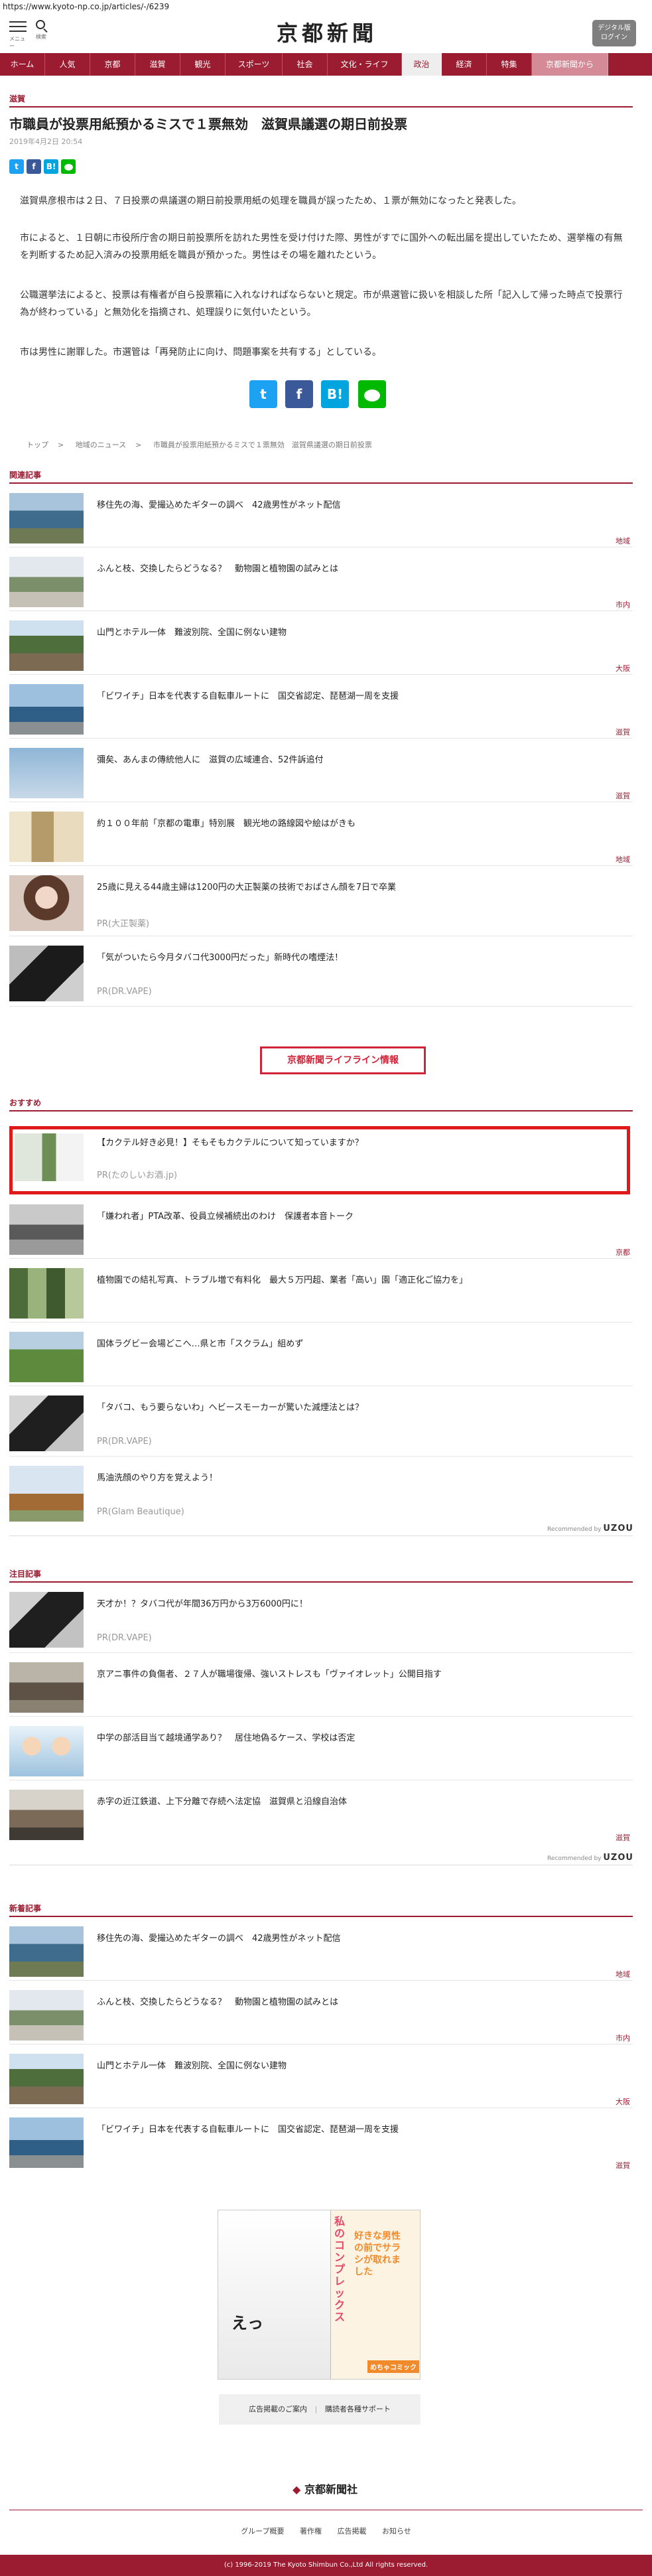 Image resolution: width=652 pixels, height=2576 pixels. Describe the element at coordinates (220, 958) in the screenshot. I see `item-title: 「気がついたら今月タバコ代3000円だった」新時代の嗜煙法！` at that location.